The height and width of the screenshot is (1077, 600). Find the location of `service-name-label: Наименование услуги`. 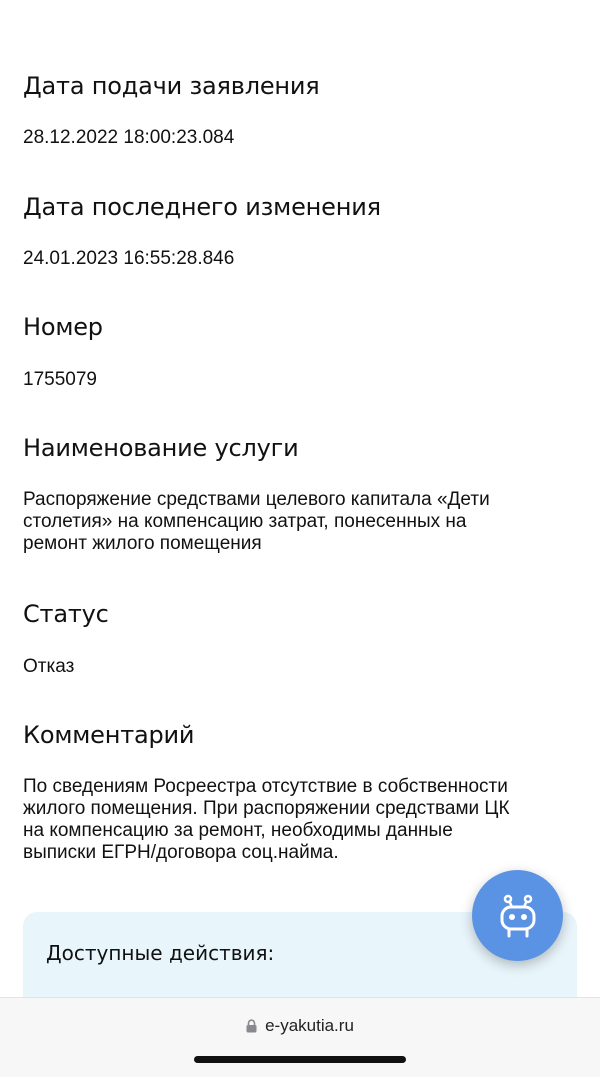

service-name-label: Наименование услуги is located at coordinates (161, 448).